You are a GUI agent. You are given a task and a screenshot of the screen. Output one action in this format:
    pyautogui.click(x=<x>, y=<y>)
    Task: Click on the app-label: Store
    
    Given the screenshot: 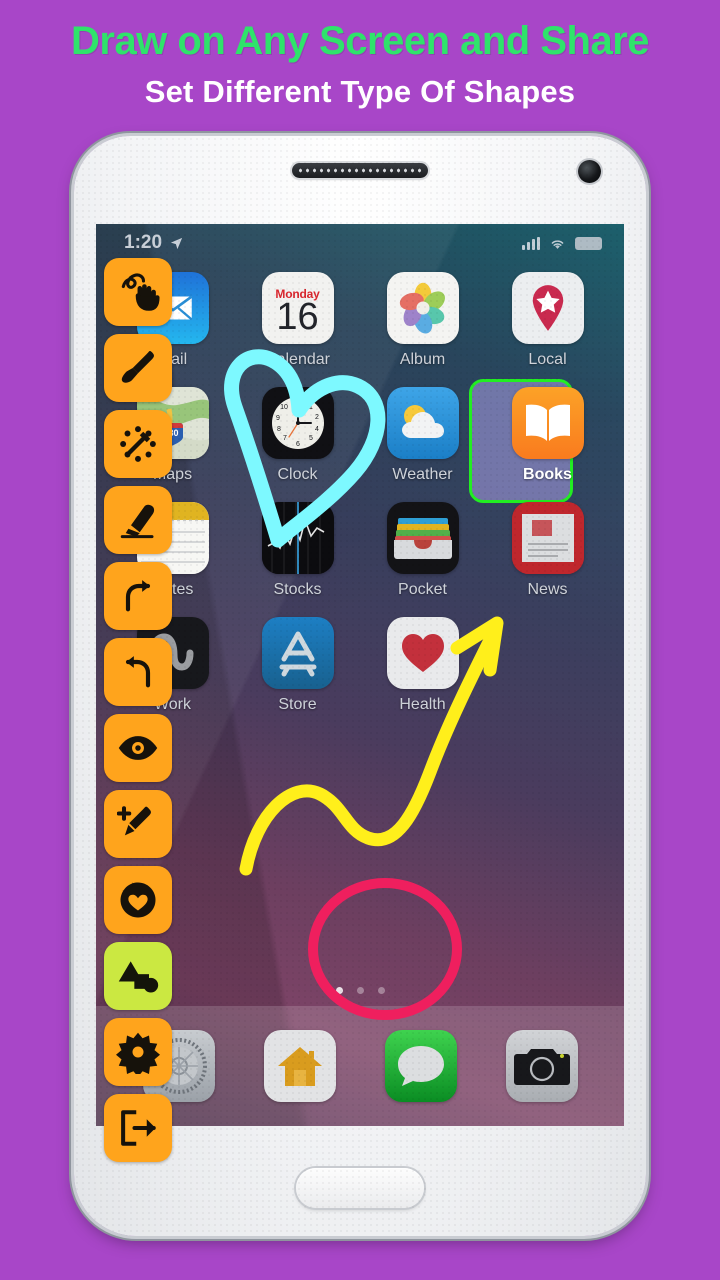 What is the action you would take?
    pyautogui.click(x=297, y=704)
    